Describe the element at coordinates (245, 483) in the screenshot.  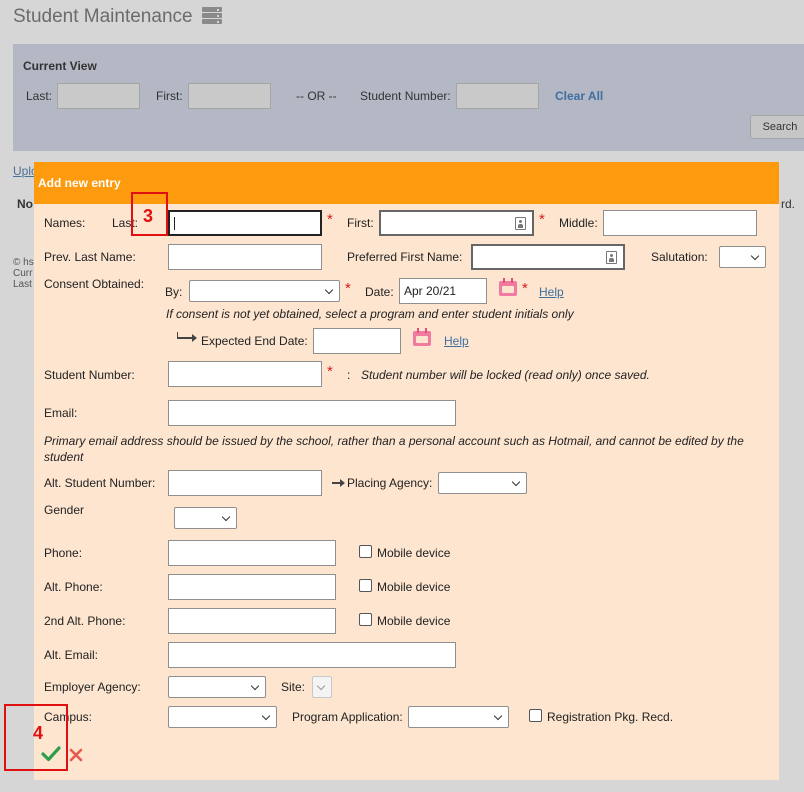
I see `alt-student-number-input` at that location.